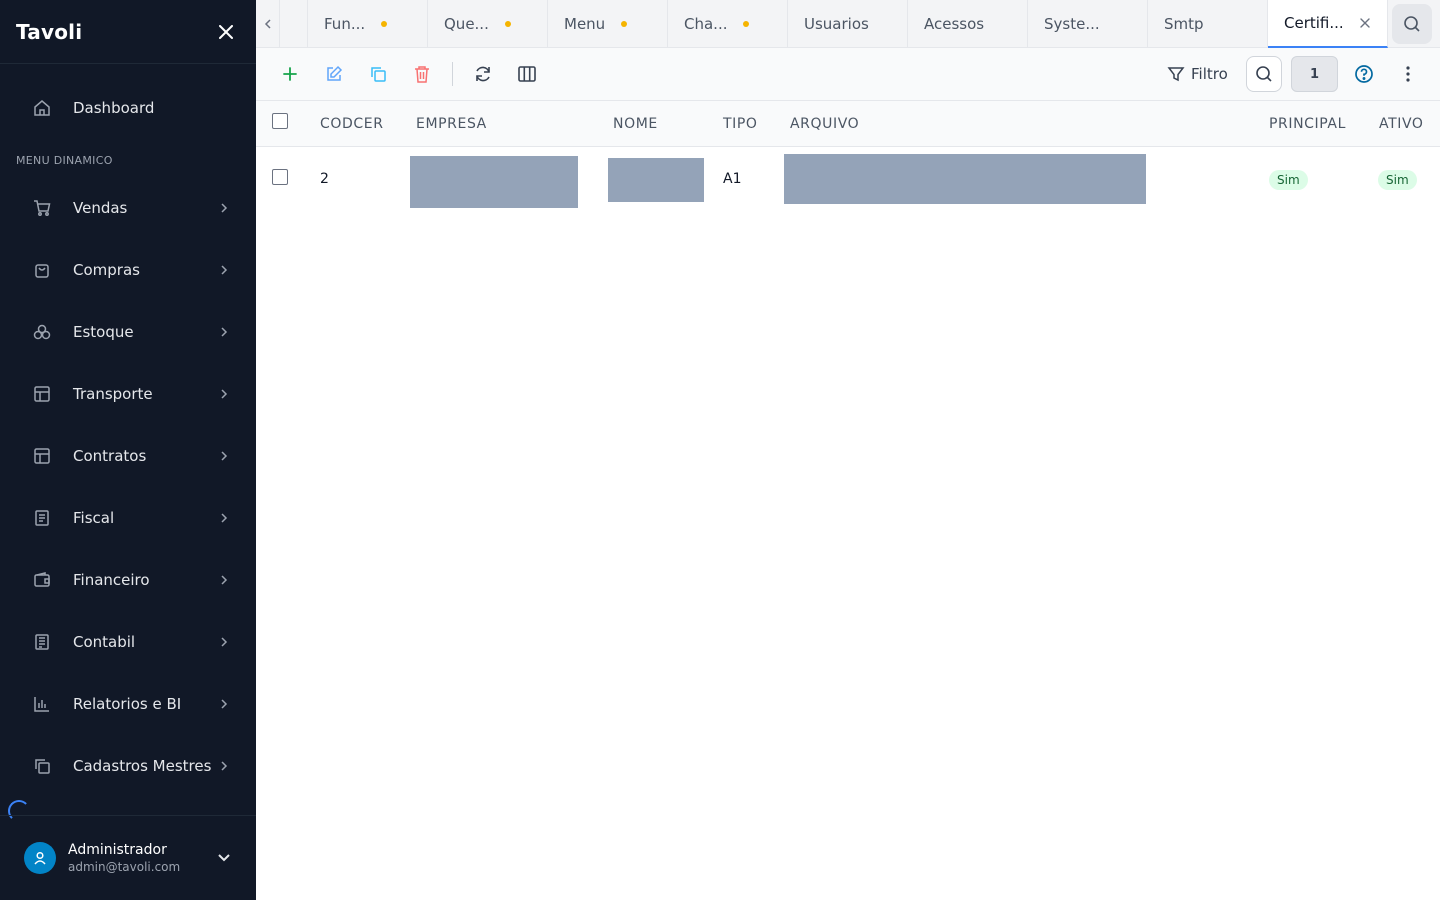 The width and height of the screenshot is (1440, 900). I want to click on sidebar-item-label: Relatorios e BI, so click(127, 704).